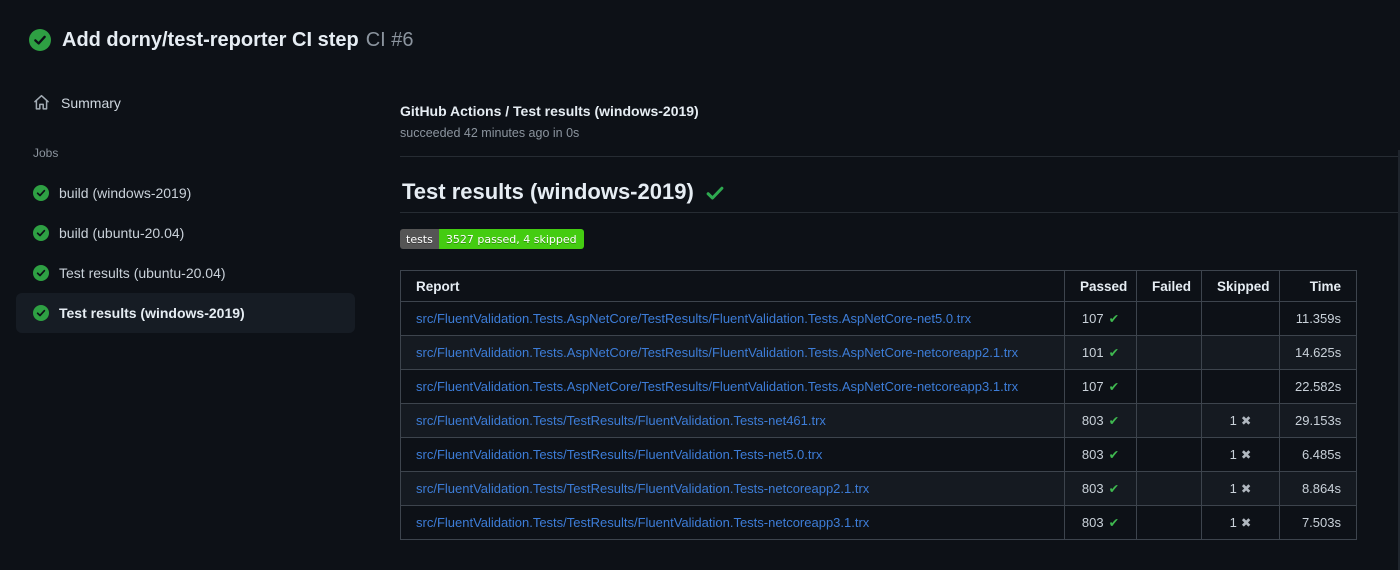  I want to click on tests-badge: tests 3527 passed, 4 skipped, so click(492, 239).